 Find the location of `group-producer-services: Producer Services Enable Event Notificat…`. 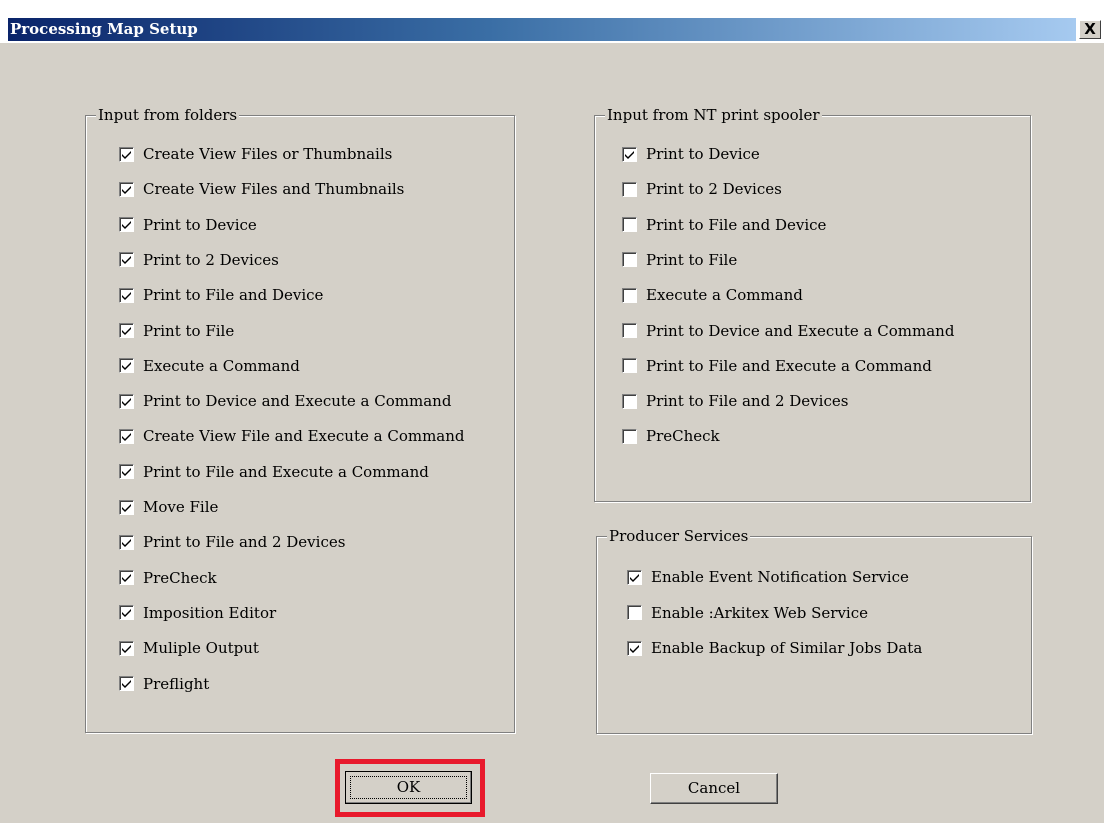

group-producer-services: Producer Services Enable Event Notificat… is located at coordinates (814, 630).